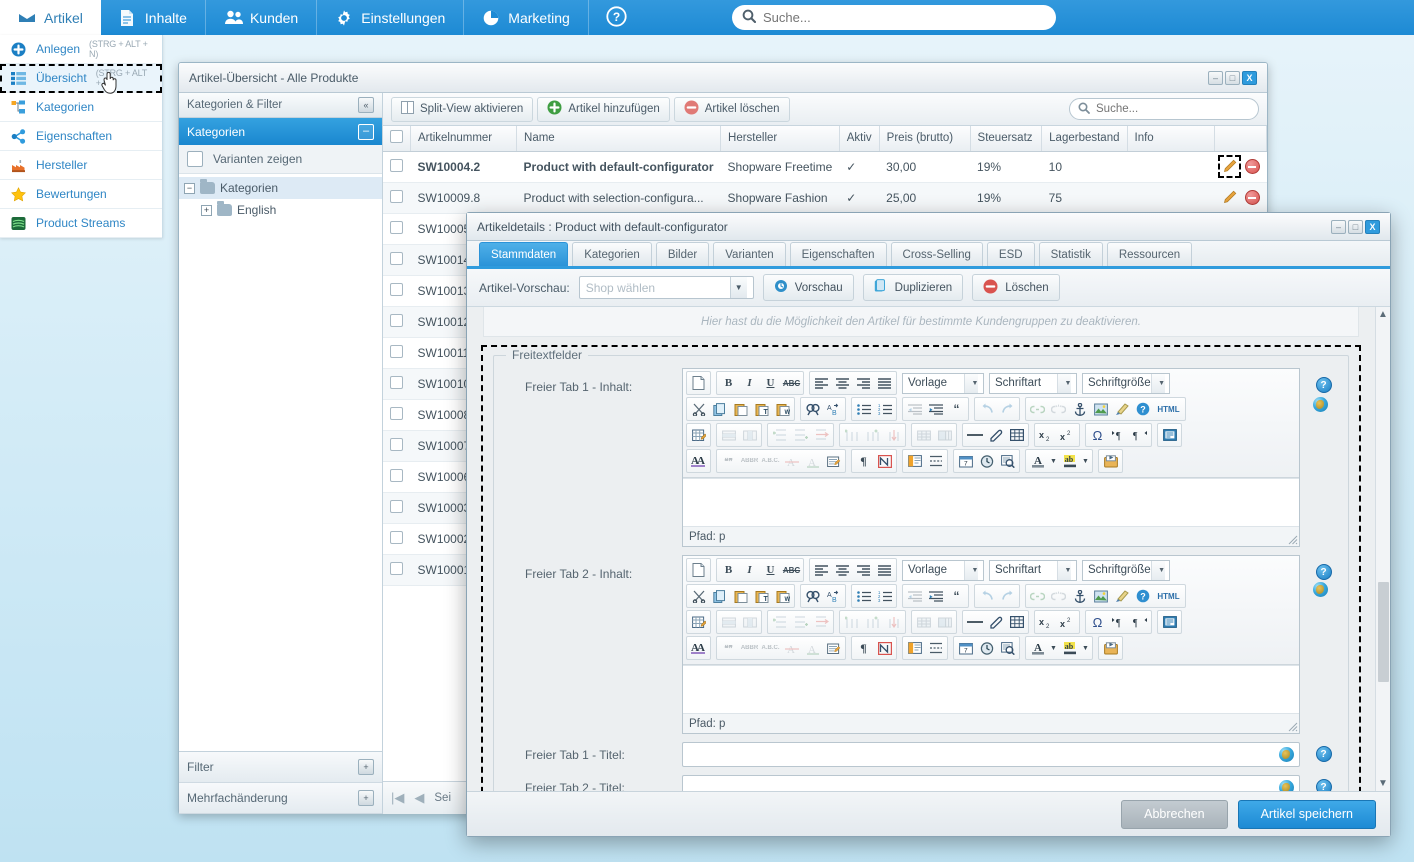 The width and height of the screenshot is (1414, 862). I want to click on col-steuersatz: Steuersatz, so click(1006, 139).